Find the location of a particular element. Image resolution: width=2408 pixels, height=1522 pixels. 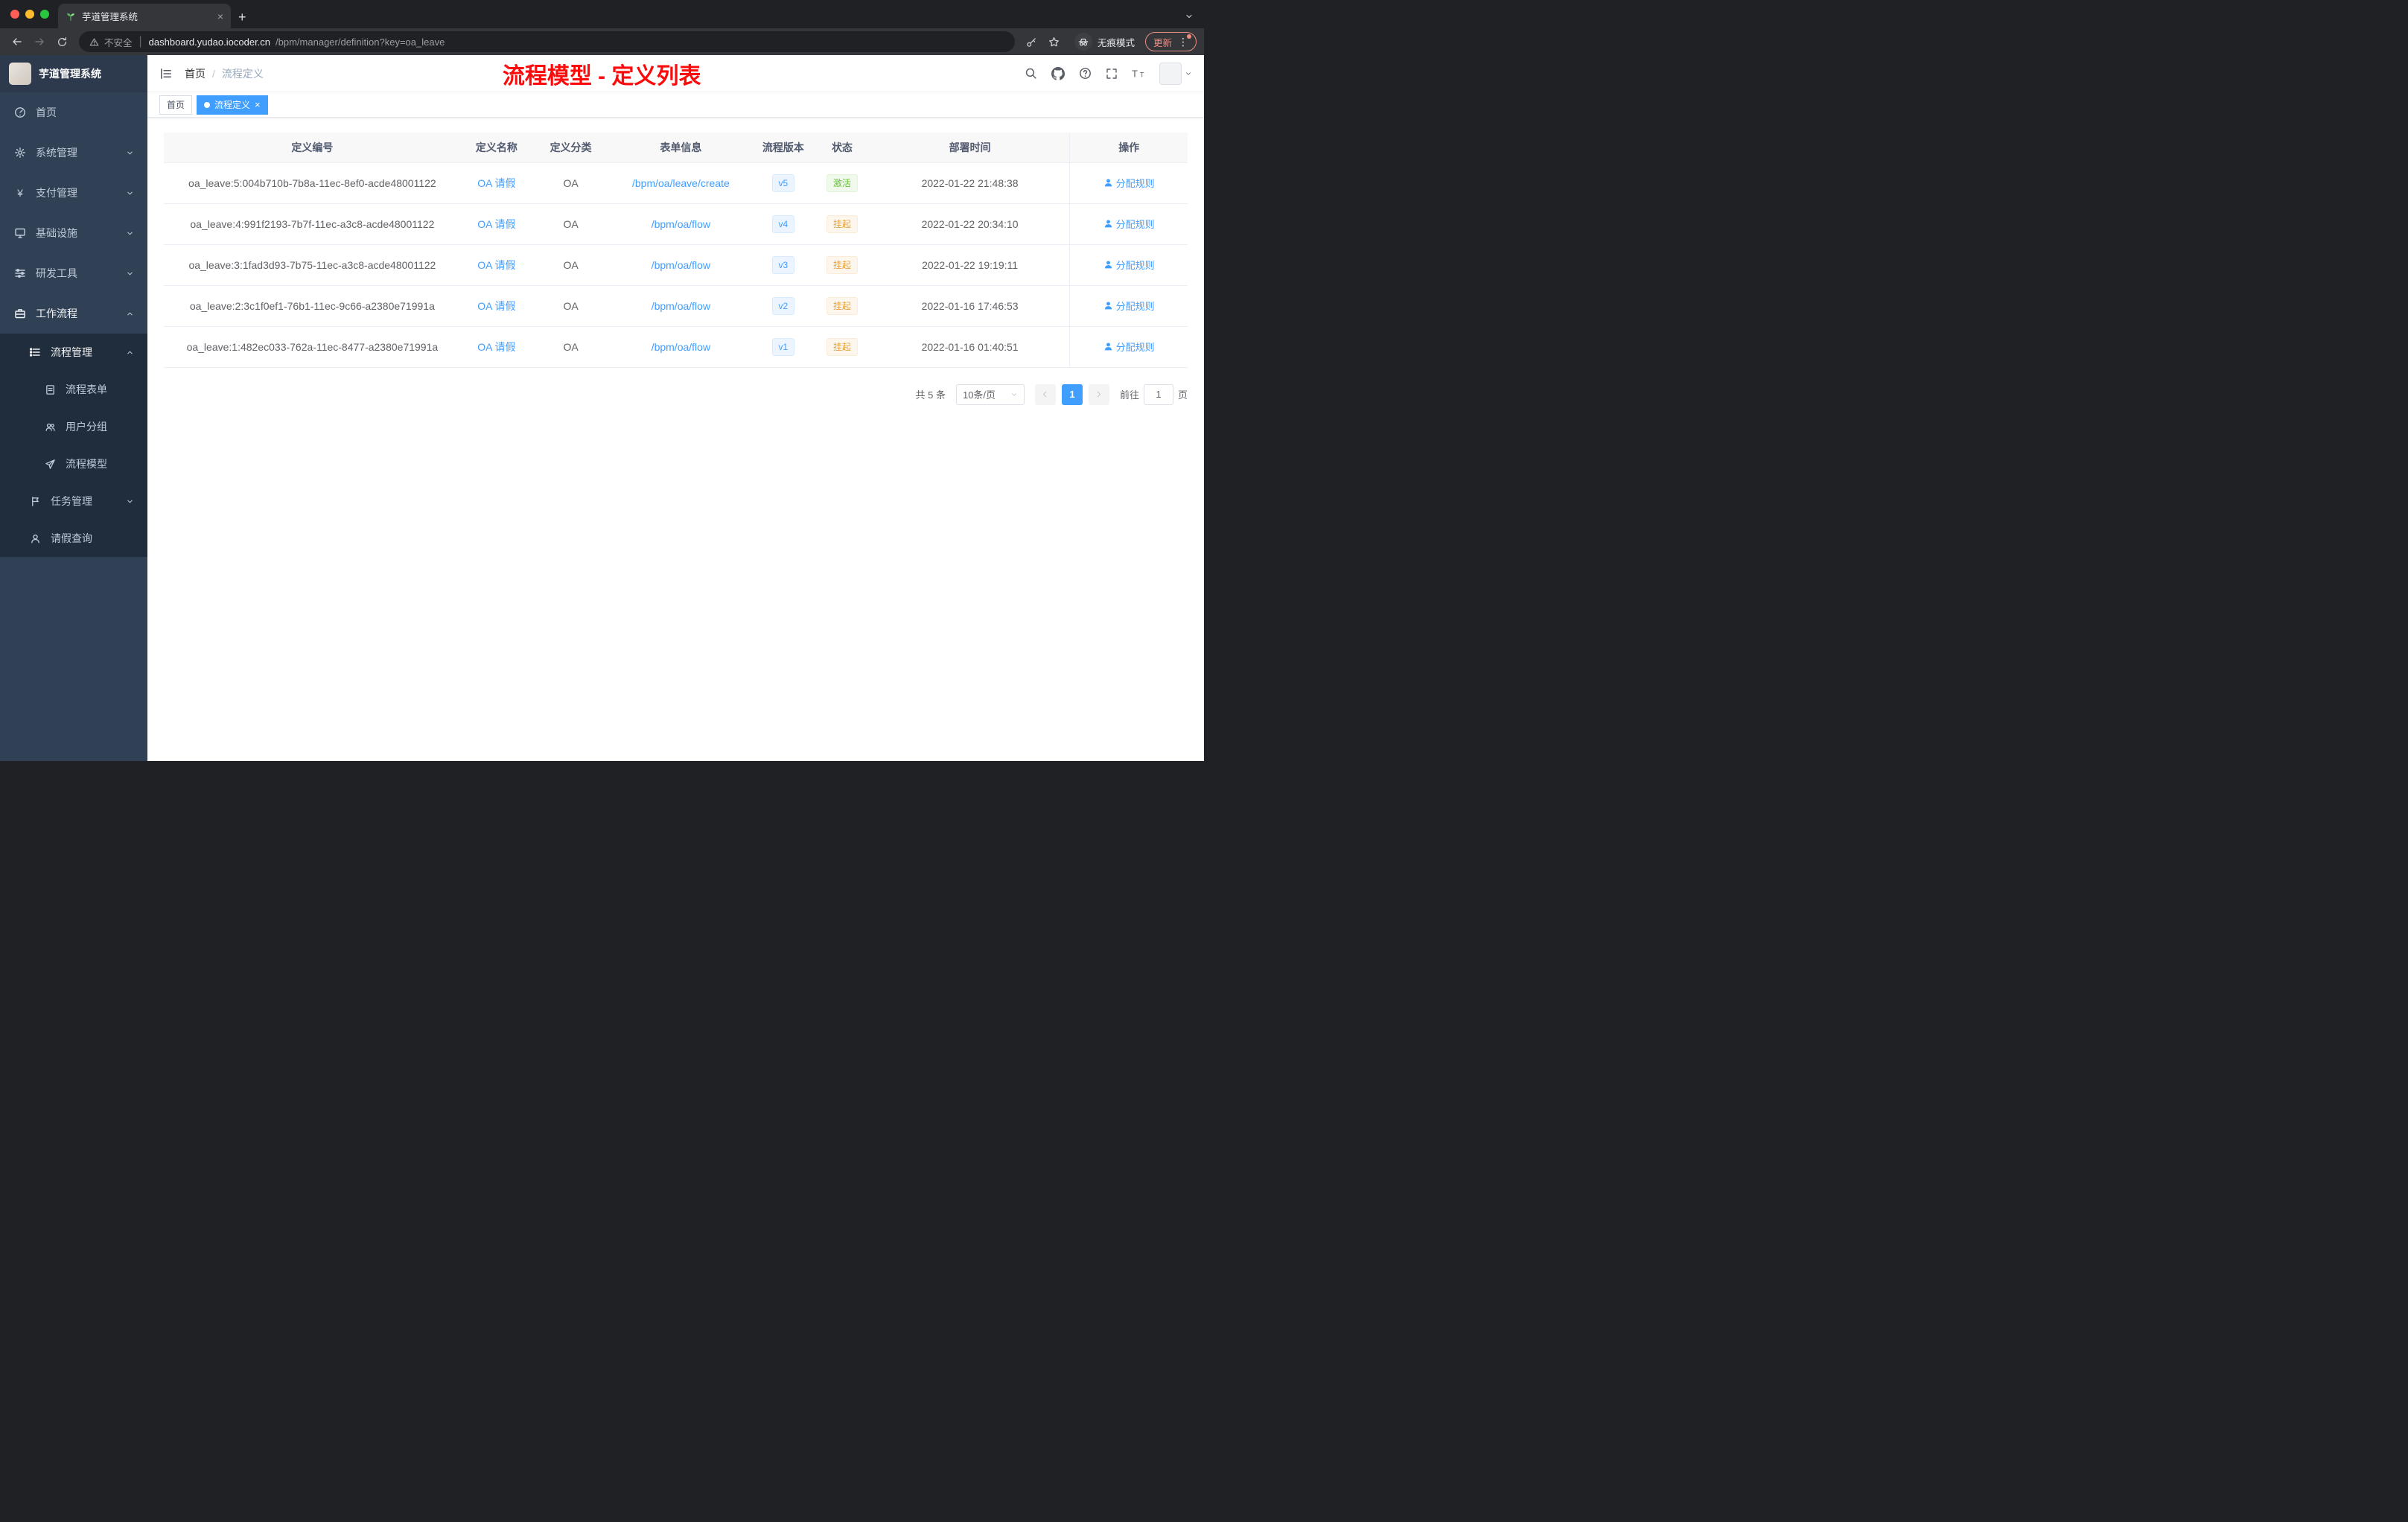

deploy-time-cell: 2022-01-16 01:40:51 is located at coordinates (970, 347).